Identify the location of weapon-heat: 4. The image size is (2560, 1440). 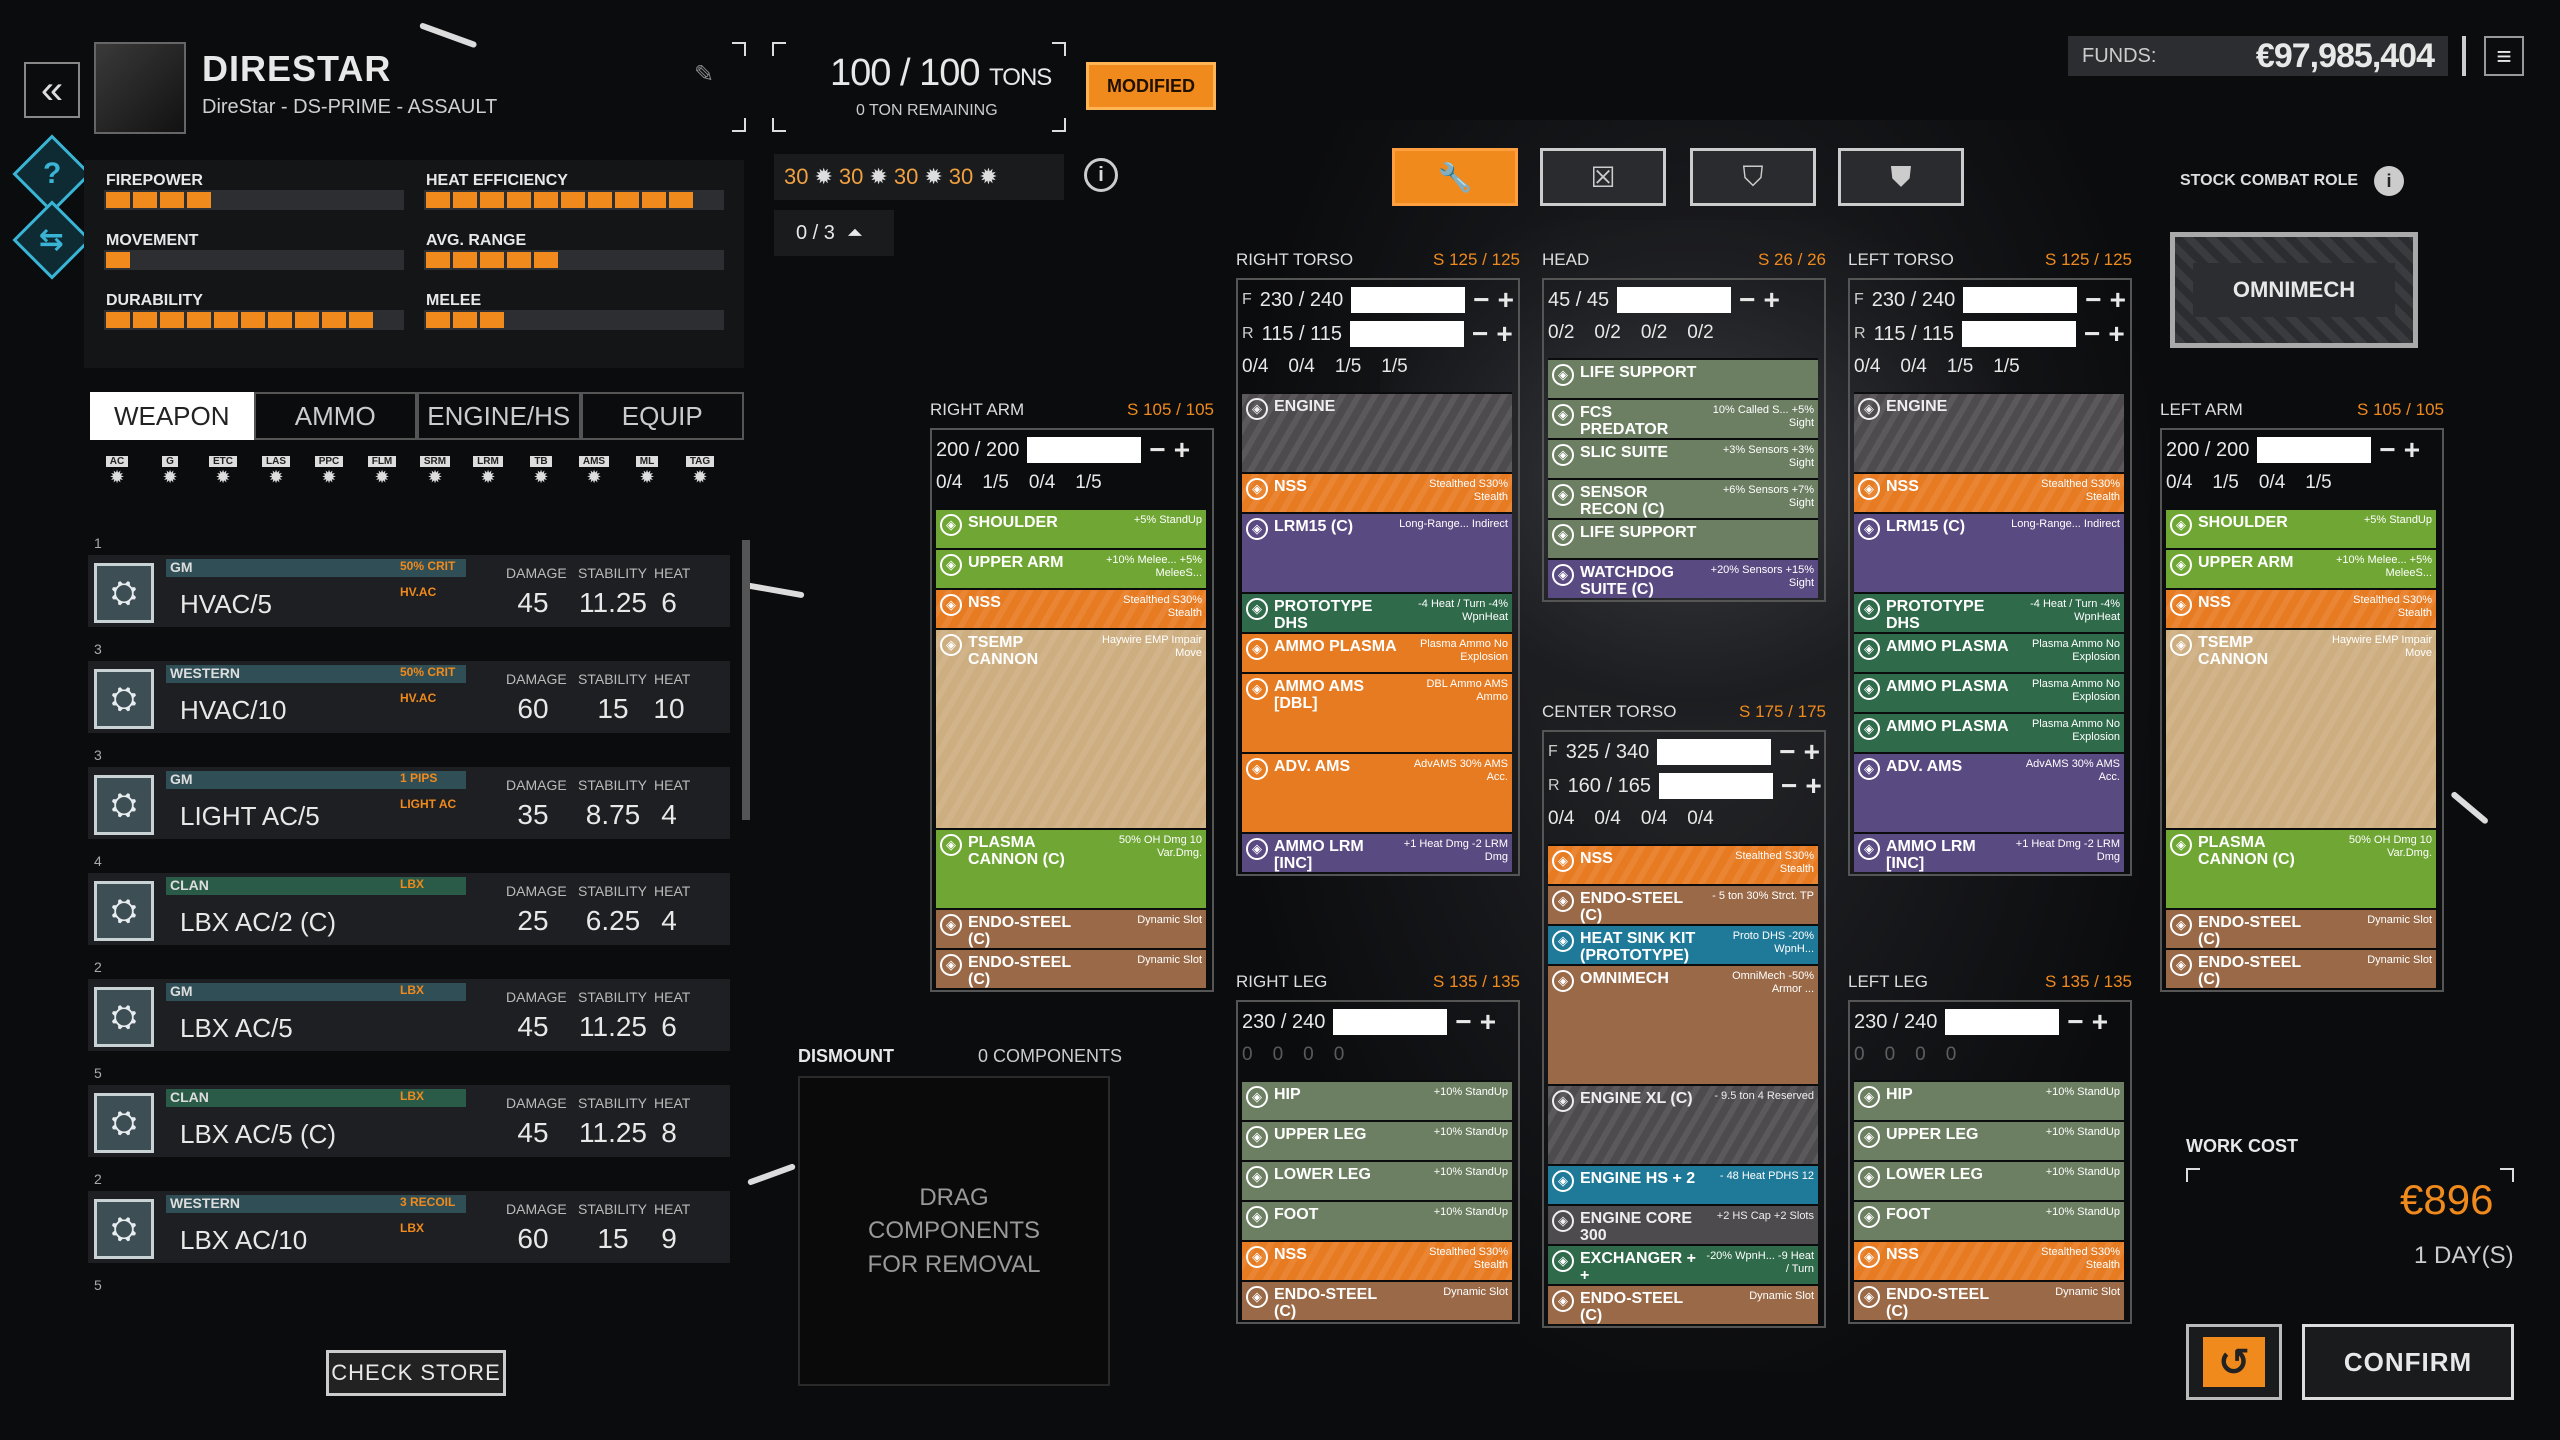
(669, 814).